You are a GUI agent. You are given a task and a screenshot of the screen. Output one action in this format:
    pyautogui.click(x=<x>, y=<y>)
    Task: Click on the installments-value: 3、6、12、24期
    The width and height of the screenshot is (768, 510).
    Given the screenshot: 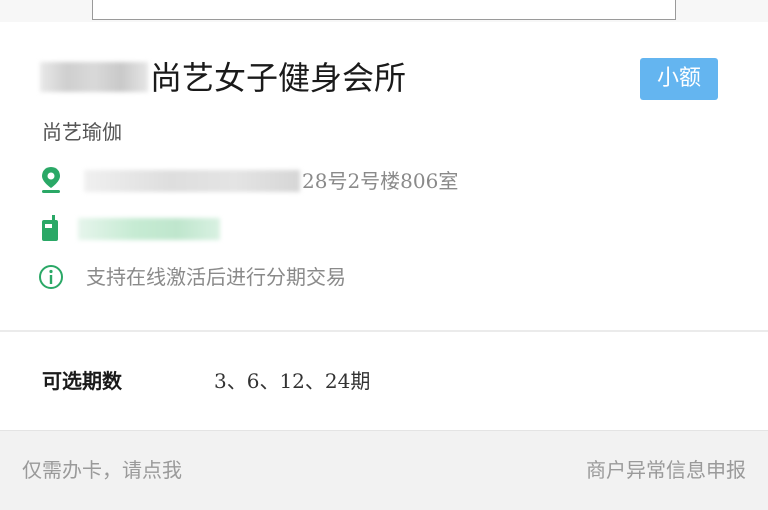 What is the action you would take?
    pyautogui.click(x=292, y=381)
    